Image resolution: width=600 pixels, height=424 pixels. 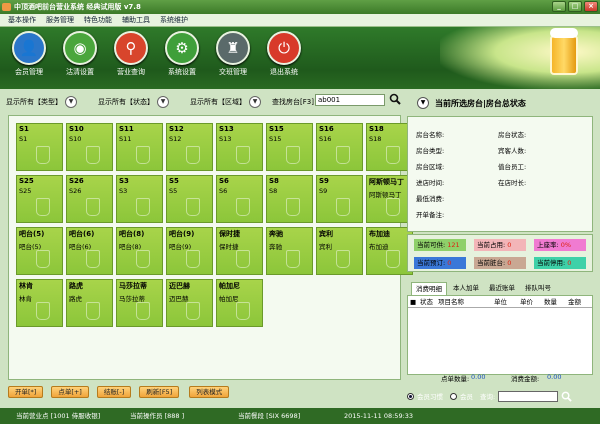 I want to click on room-tile: 迈巴赫 迈巴赫, so click(x=189, y=303).